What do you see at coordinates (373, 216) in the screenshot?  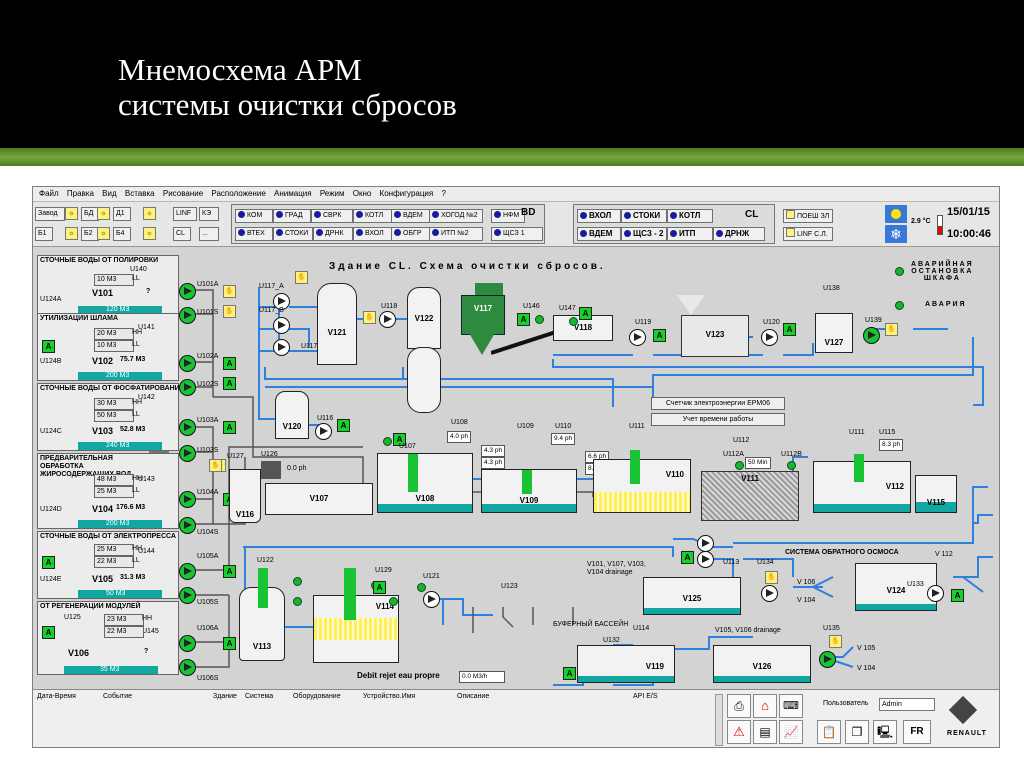 I see `nav-button-kotl: КОТЛ` at bounding box center [373, 216].